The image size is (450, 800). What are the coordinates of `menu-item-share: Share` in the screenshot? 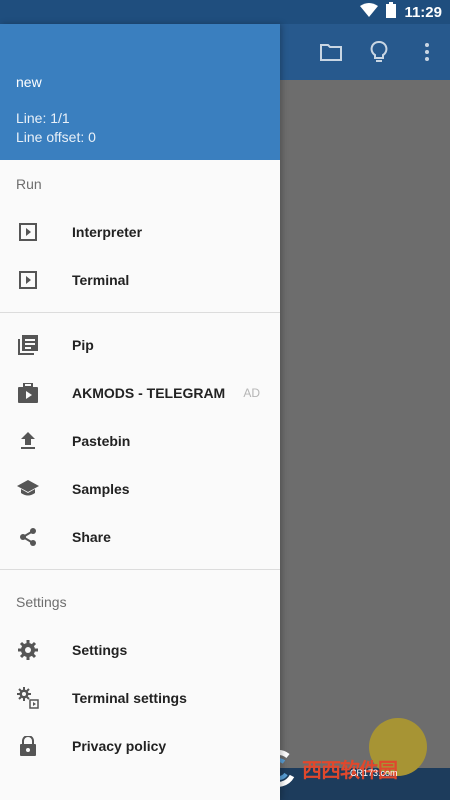 It's located at (140, 537).